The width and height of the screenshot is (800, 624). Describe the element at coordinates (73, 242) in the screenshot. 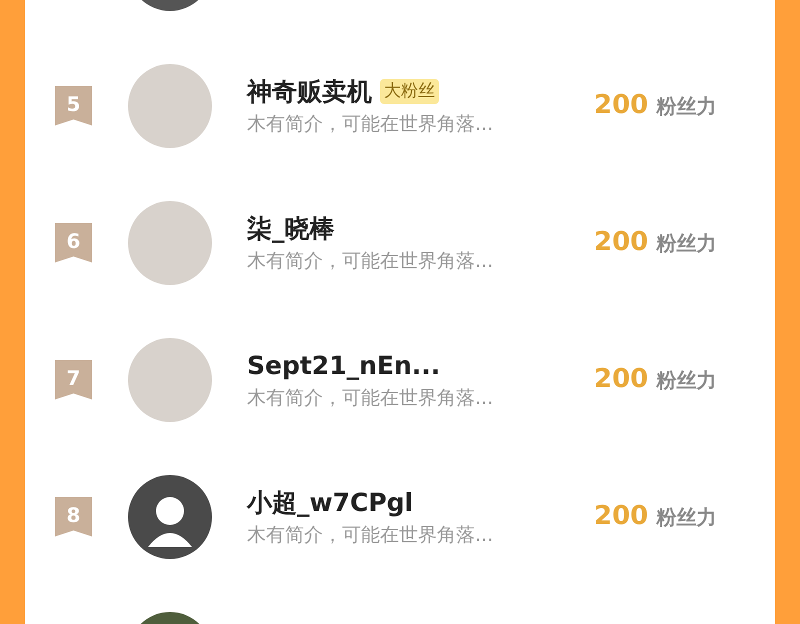

I see `rank-ribbon: 6` at that location.